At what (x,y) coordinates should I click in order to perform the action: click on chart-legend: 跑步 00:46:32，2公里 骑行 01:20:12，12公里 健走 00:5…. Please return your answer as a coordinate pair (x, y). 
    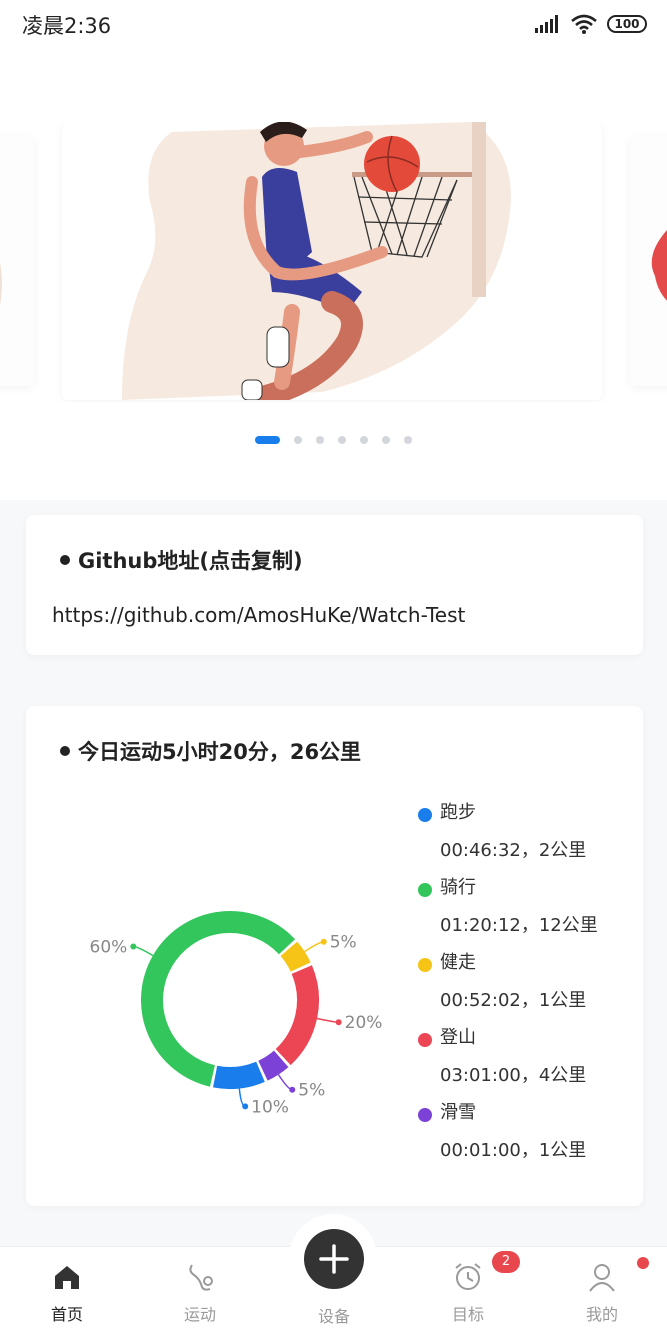
    Looking at the image, I should click on (528, 981).